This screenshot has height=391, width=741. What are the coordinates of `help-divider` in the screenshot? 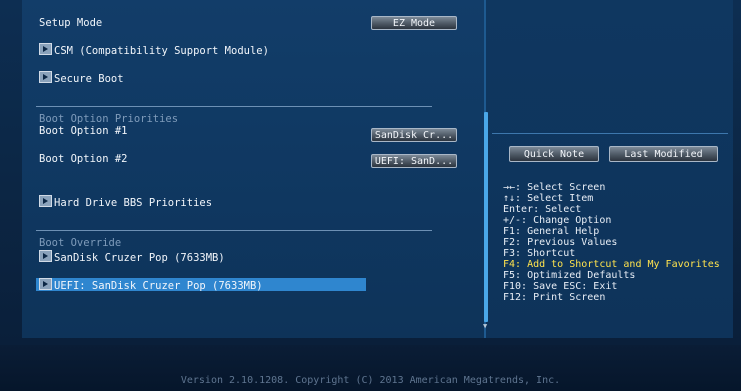 It's located at (610, 133).